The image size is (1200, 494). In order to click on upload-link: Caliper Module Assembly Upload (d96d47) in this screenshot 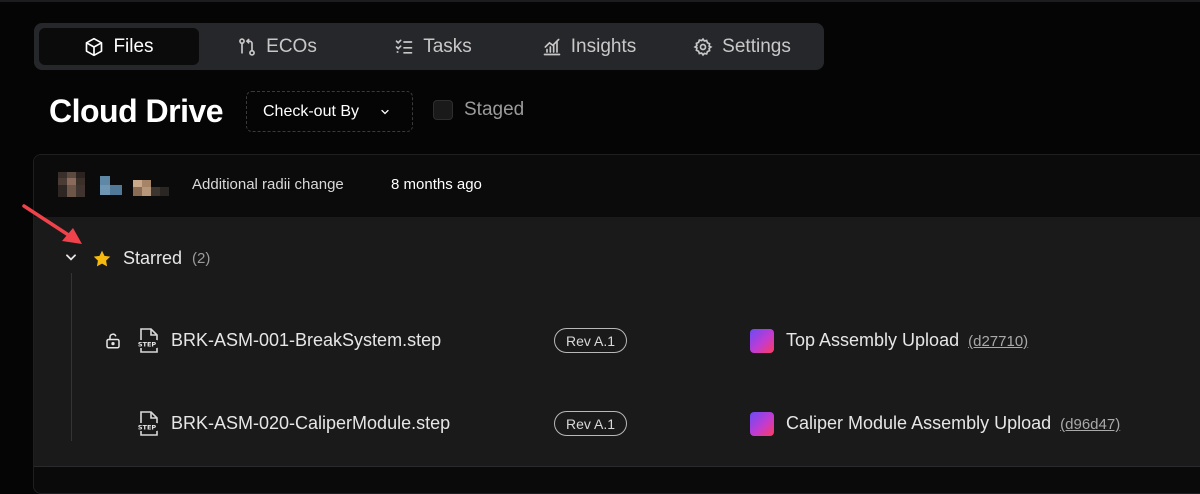, I will do `click(953, 423)`.